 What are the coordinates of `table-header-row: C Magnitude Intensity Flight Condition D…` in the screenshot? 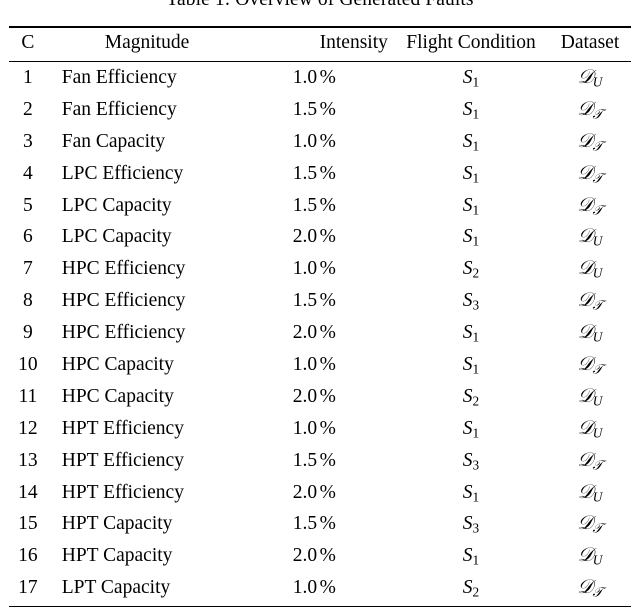 It's located at (320, 44).